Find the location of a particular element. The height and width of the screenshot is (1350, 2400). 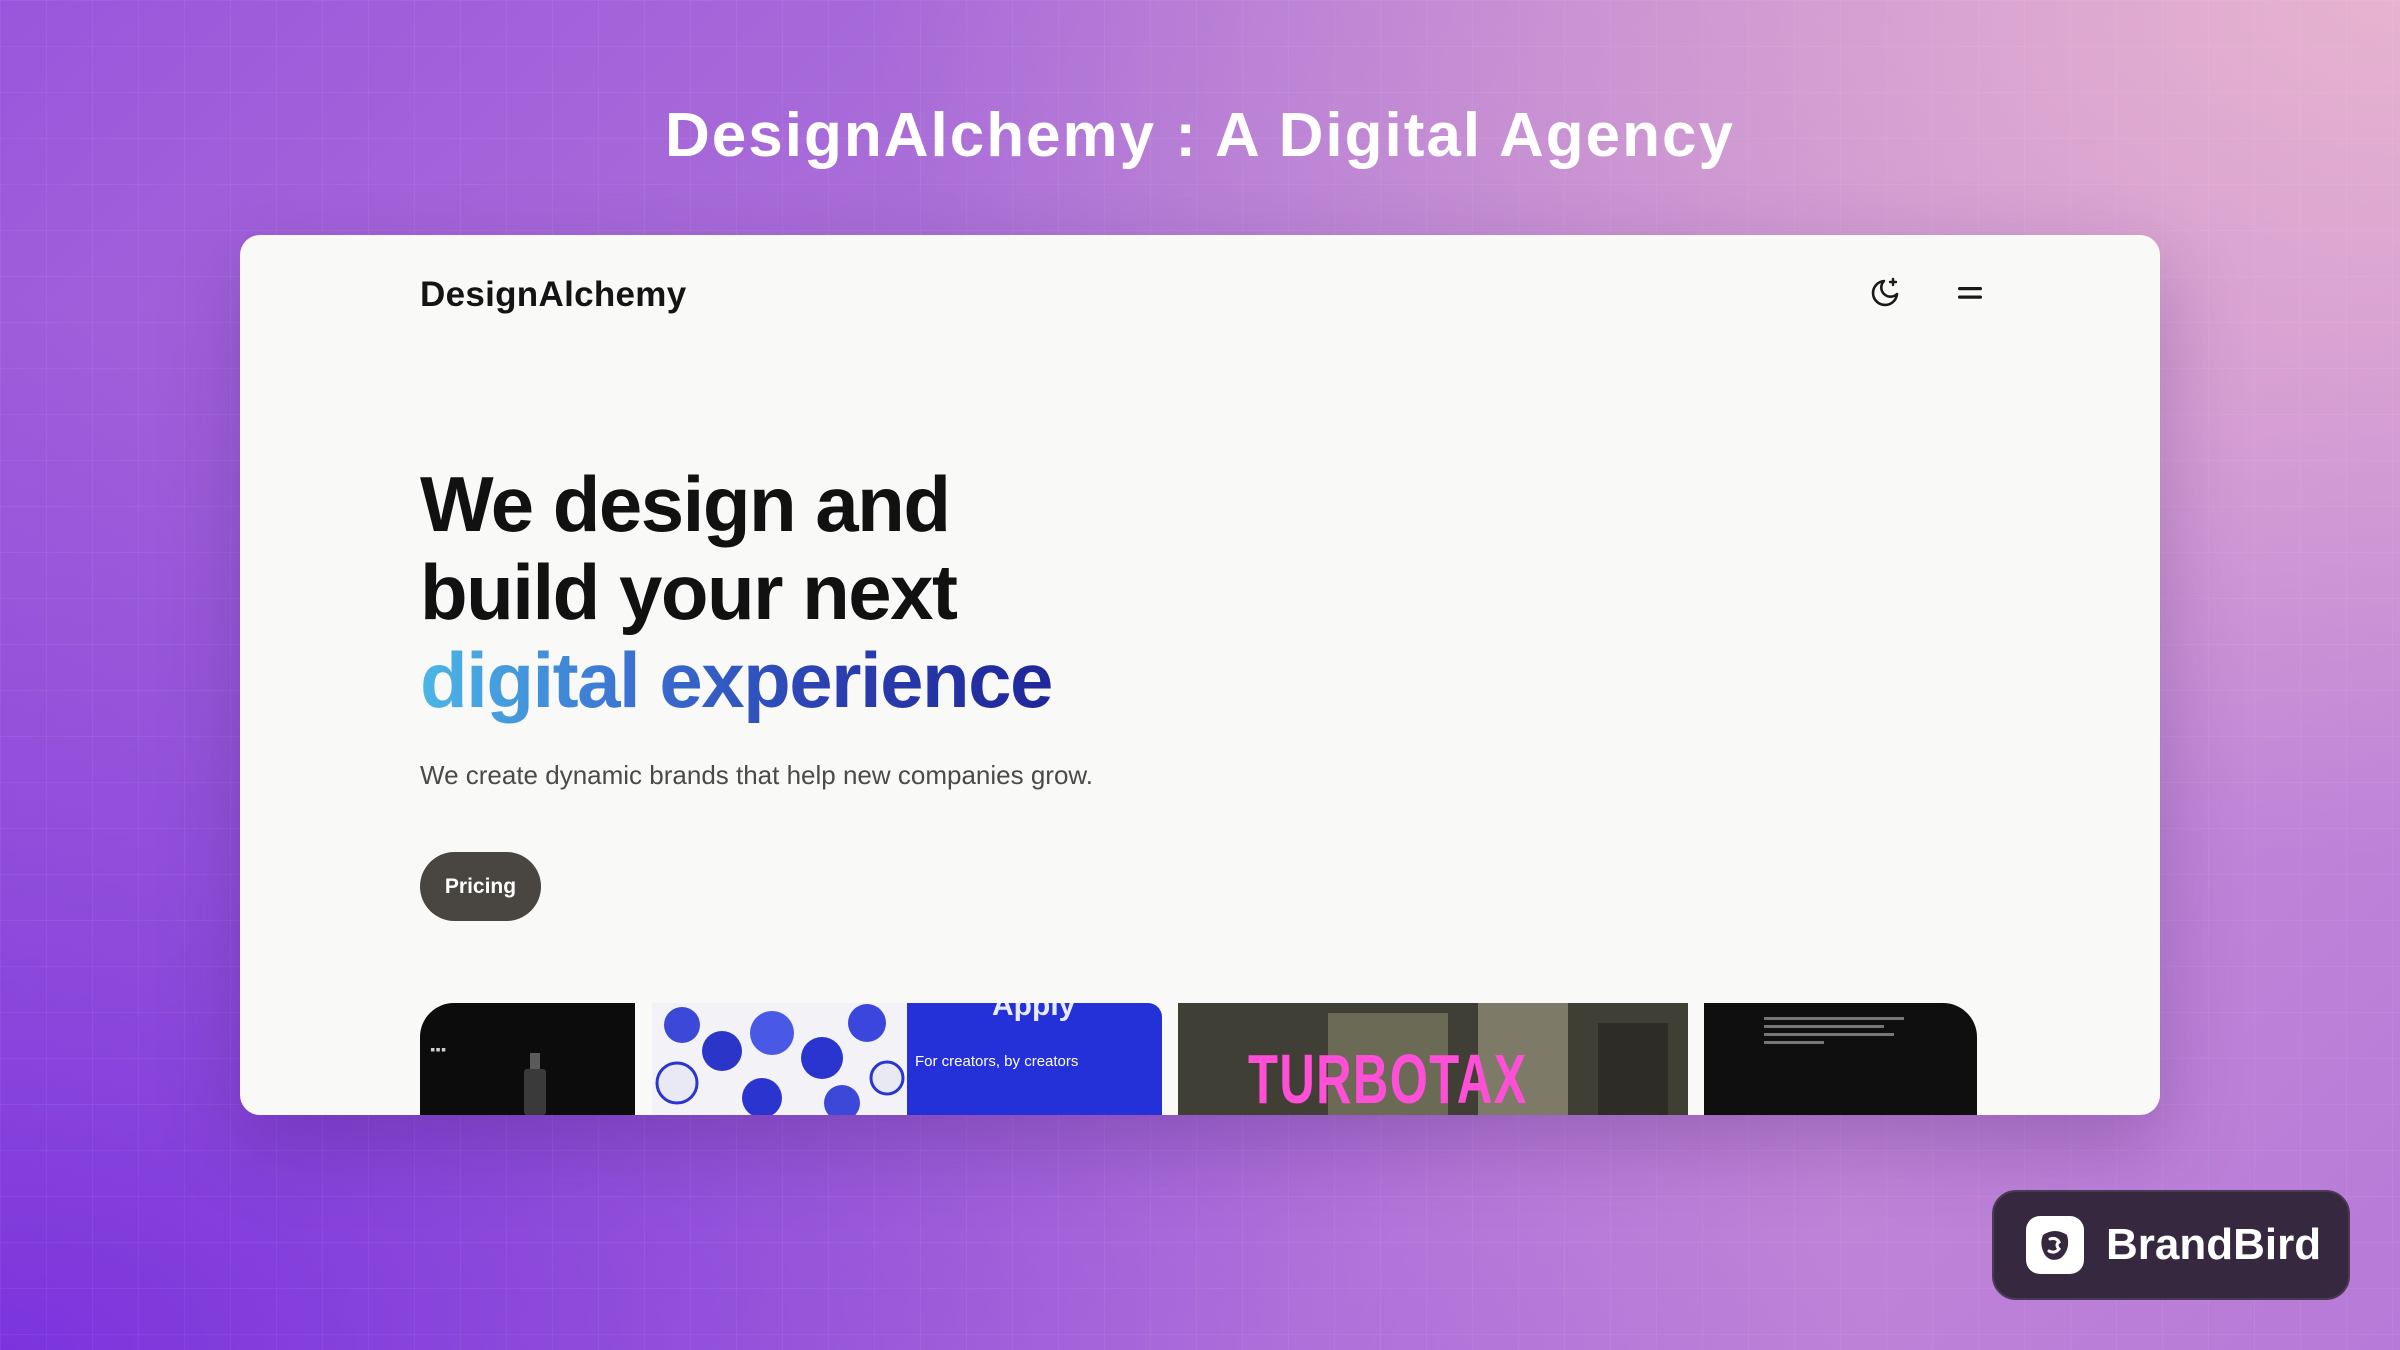

thumbnail-caption: For creators, by creators is located at coordinates (997, 1061).